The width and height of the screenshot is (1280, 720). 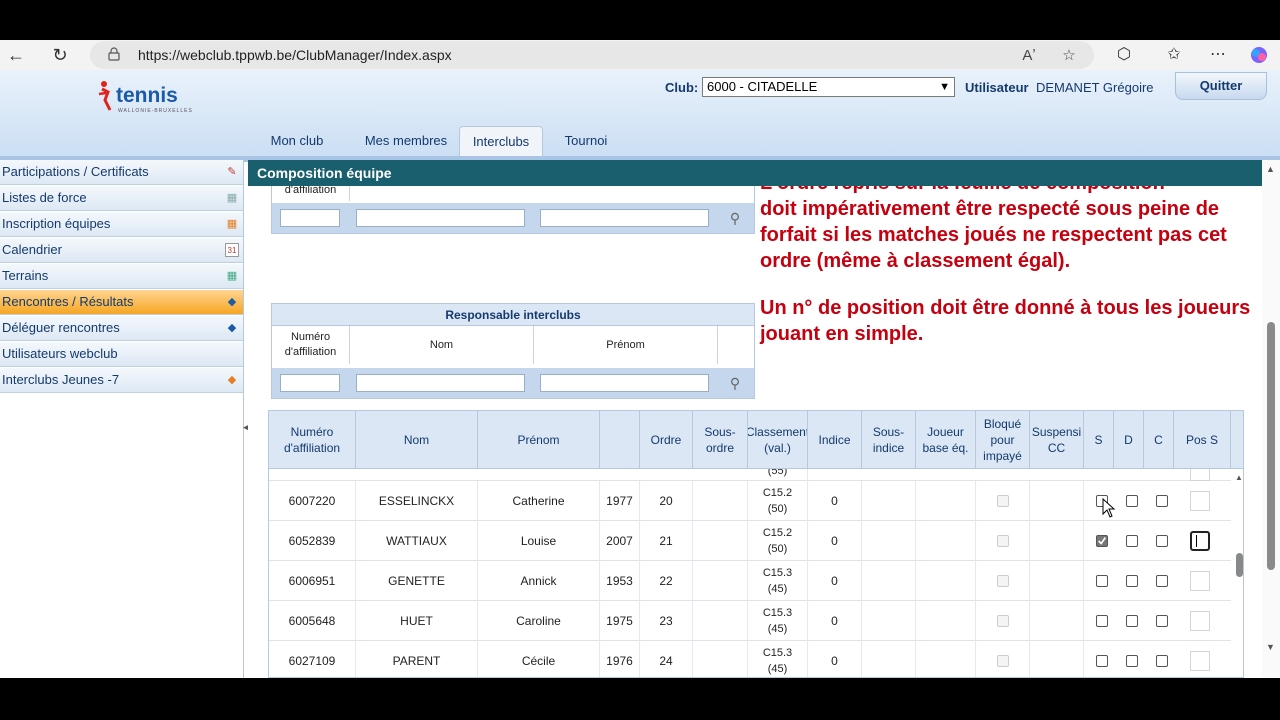 What do you see at coordinates (620, 541) in the screenshot?
I see `cell-annee: 2007` at bounding box center [620, 541].